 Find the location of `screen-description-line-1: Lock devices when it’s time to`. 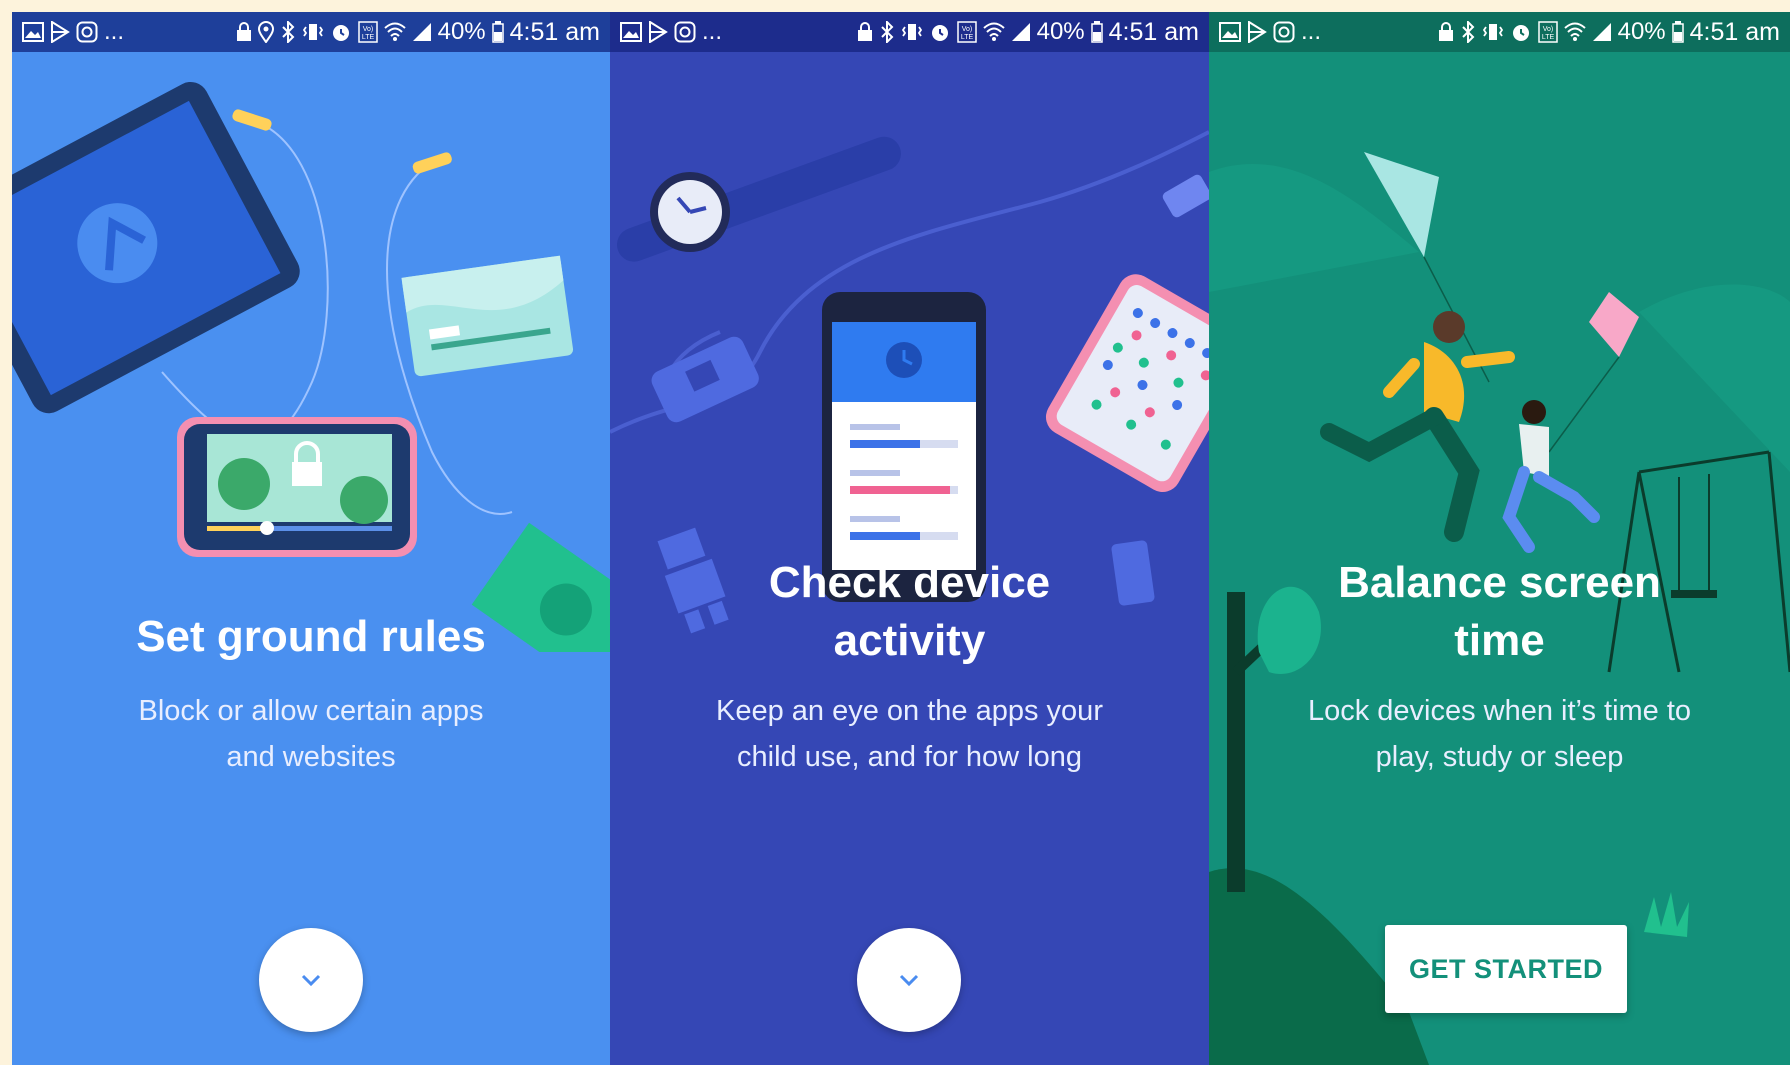

screen-description-line-1: Lock devices when it’s time to is located at coordinates (1499, 711).